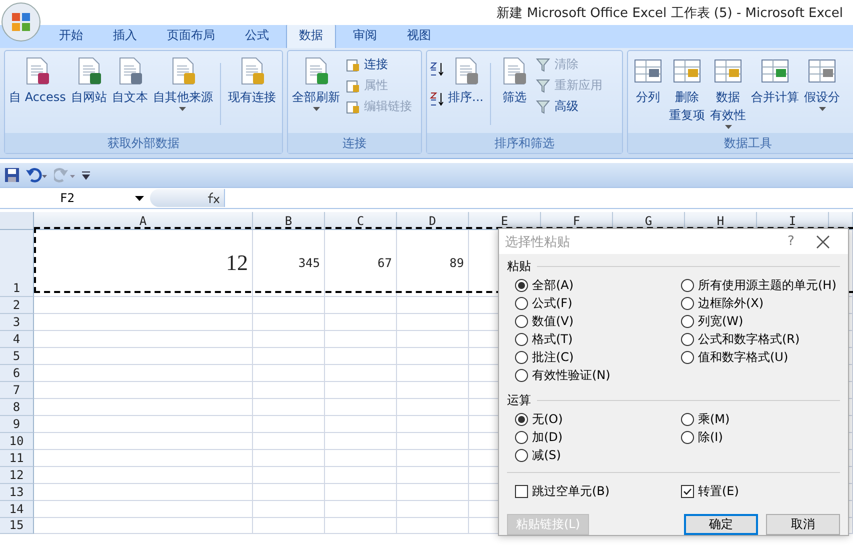 The image size is (853, 545). What do you see at coordinates (764, 491) in the screenshot?
I see `checkbox-option: 转置(E)` at bounding box center [764, 491].